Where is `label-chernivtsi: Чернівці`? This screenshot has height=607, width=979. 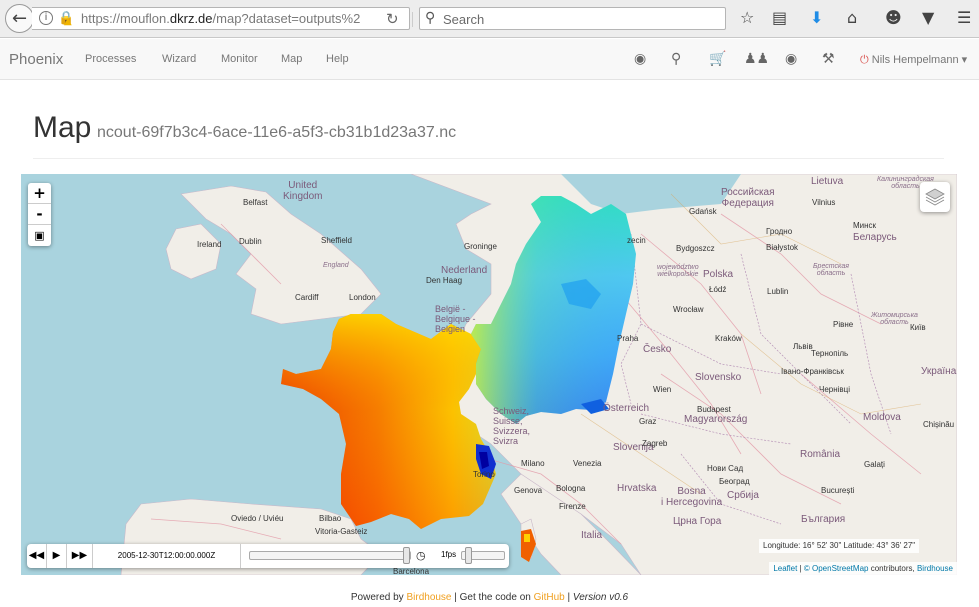
label-chernivtsi: Чернівці is located at coordinates (835, 389).